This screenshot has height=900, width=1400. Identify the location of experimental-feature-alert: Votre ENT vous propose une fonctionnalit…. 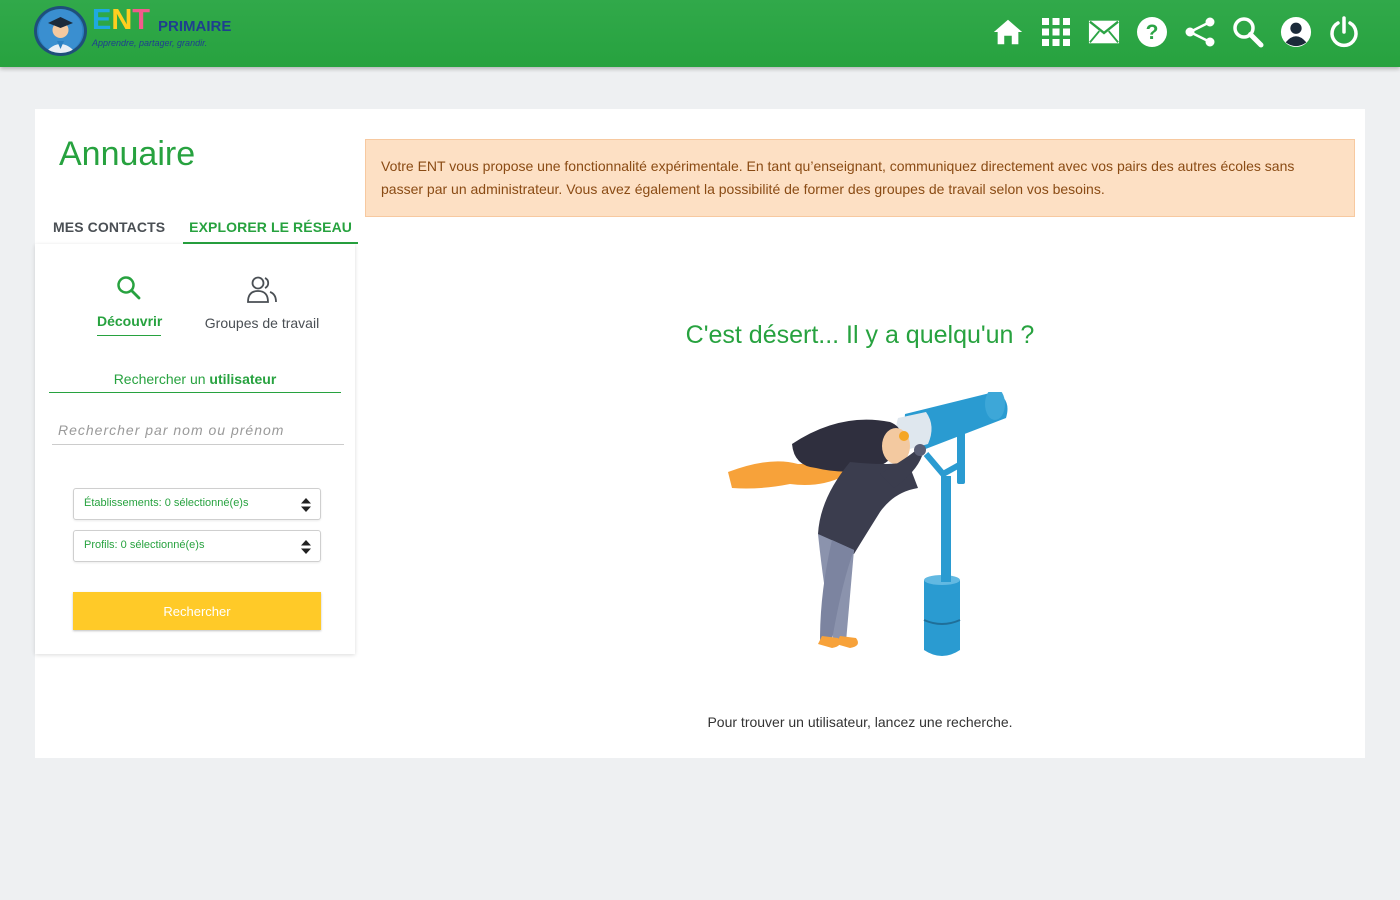
(860, 178).